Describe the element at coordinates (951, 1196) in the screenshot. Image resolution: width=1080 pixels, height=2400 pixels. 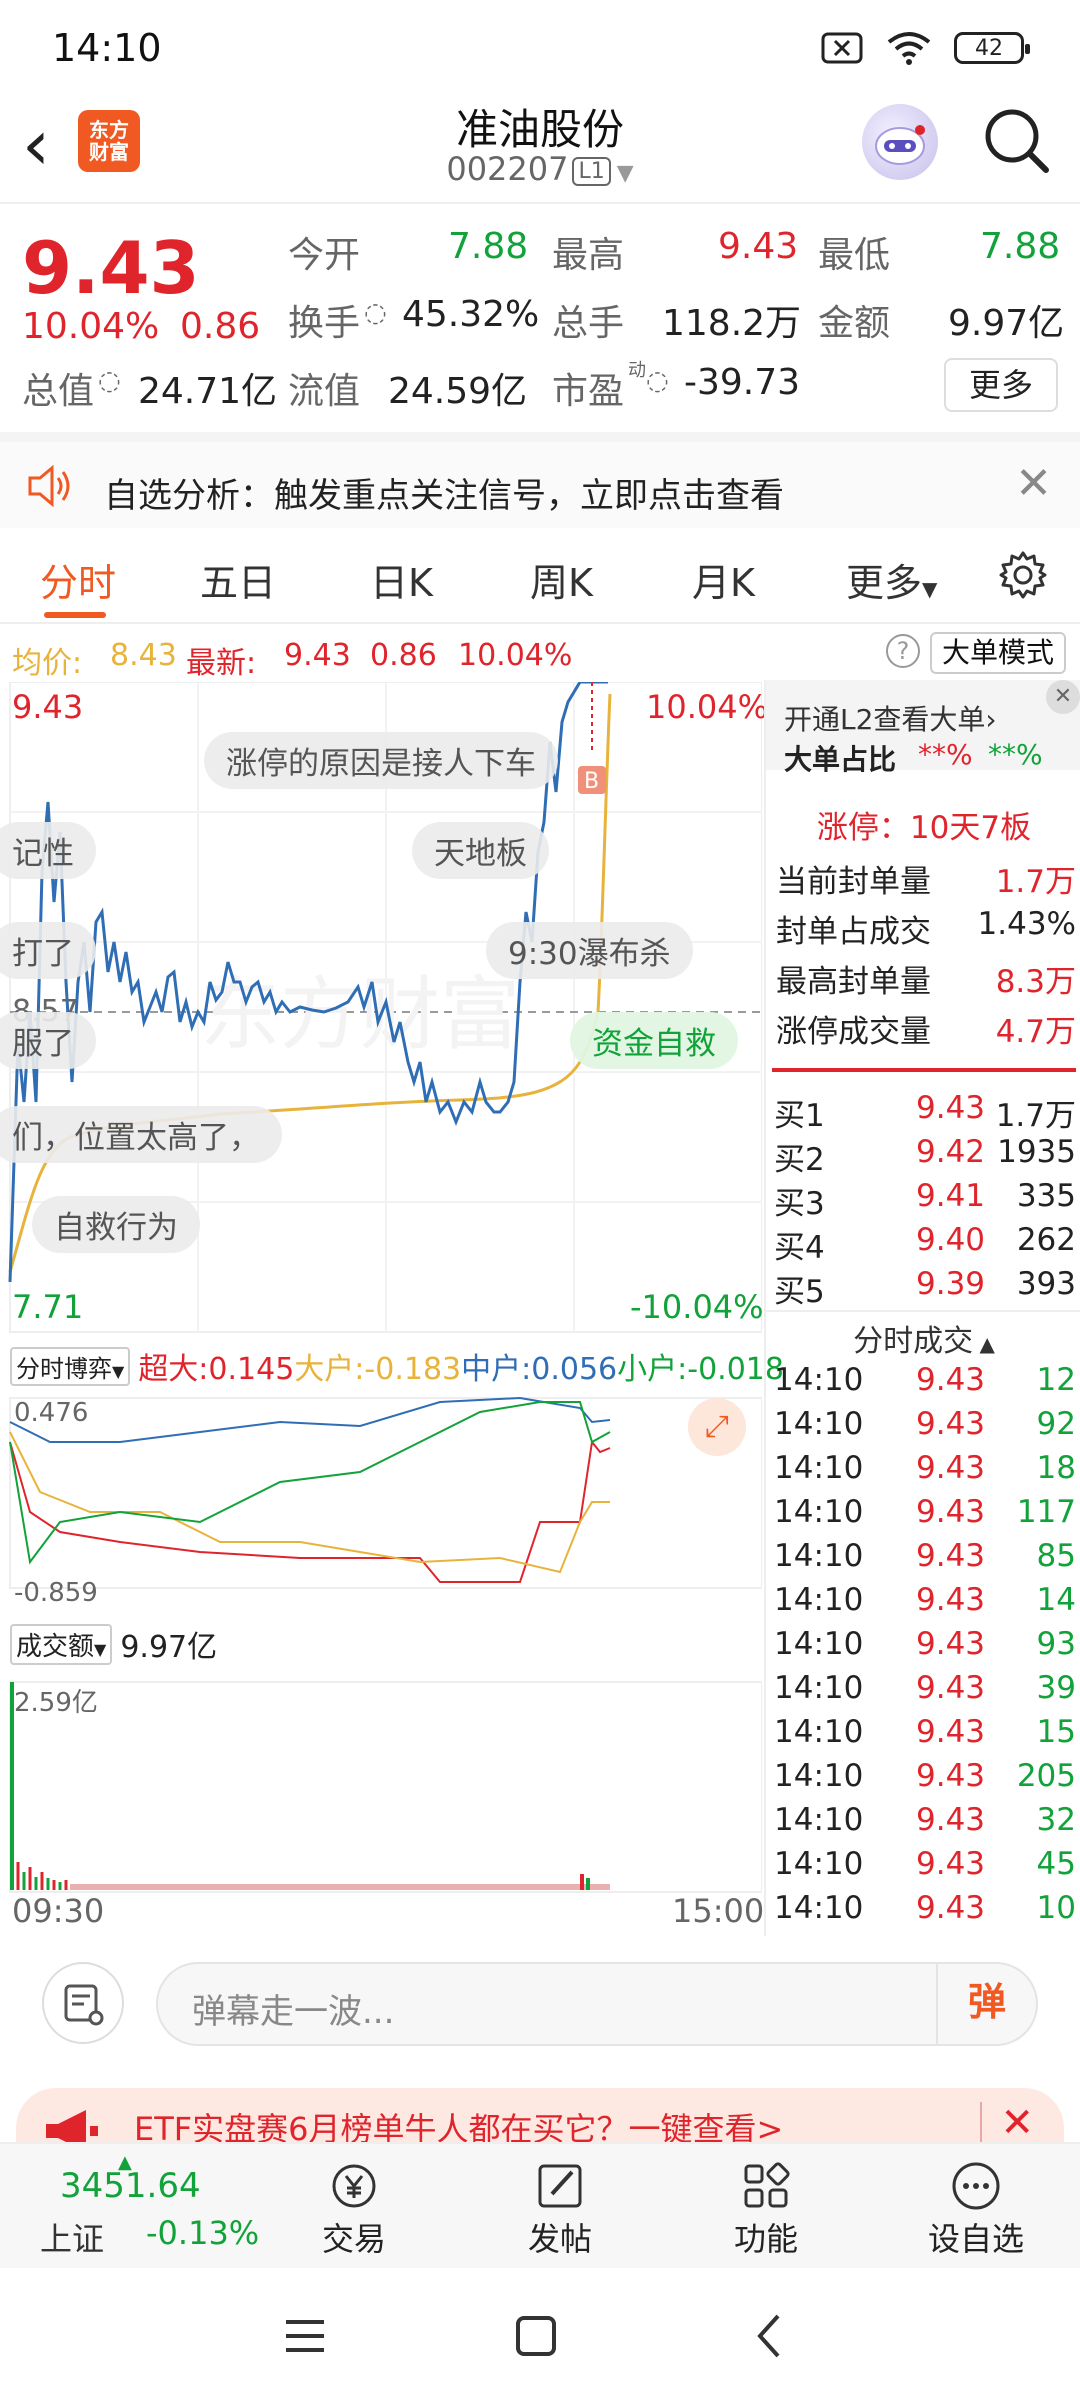
I see `bid-price: 9.41` at that location.